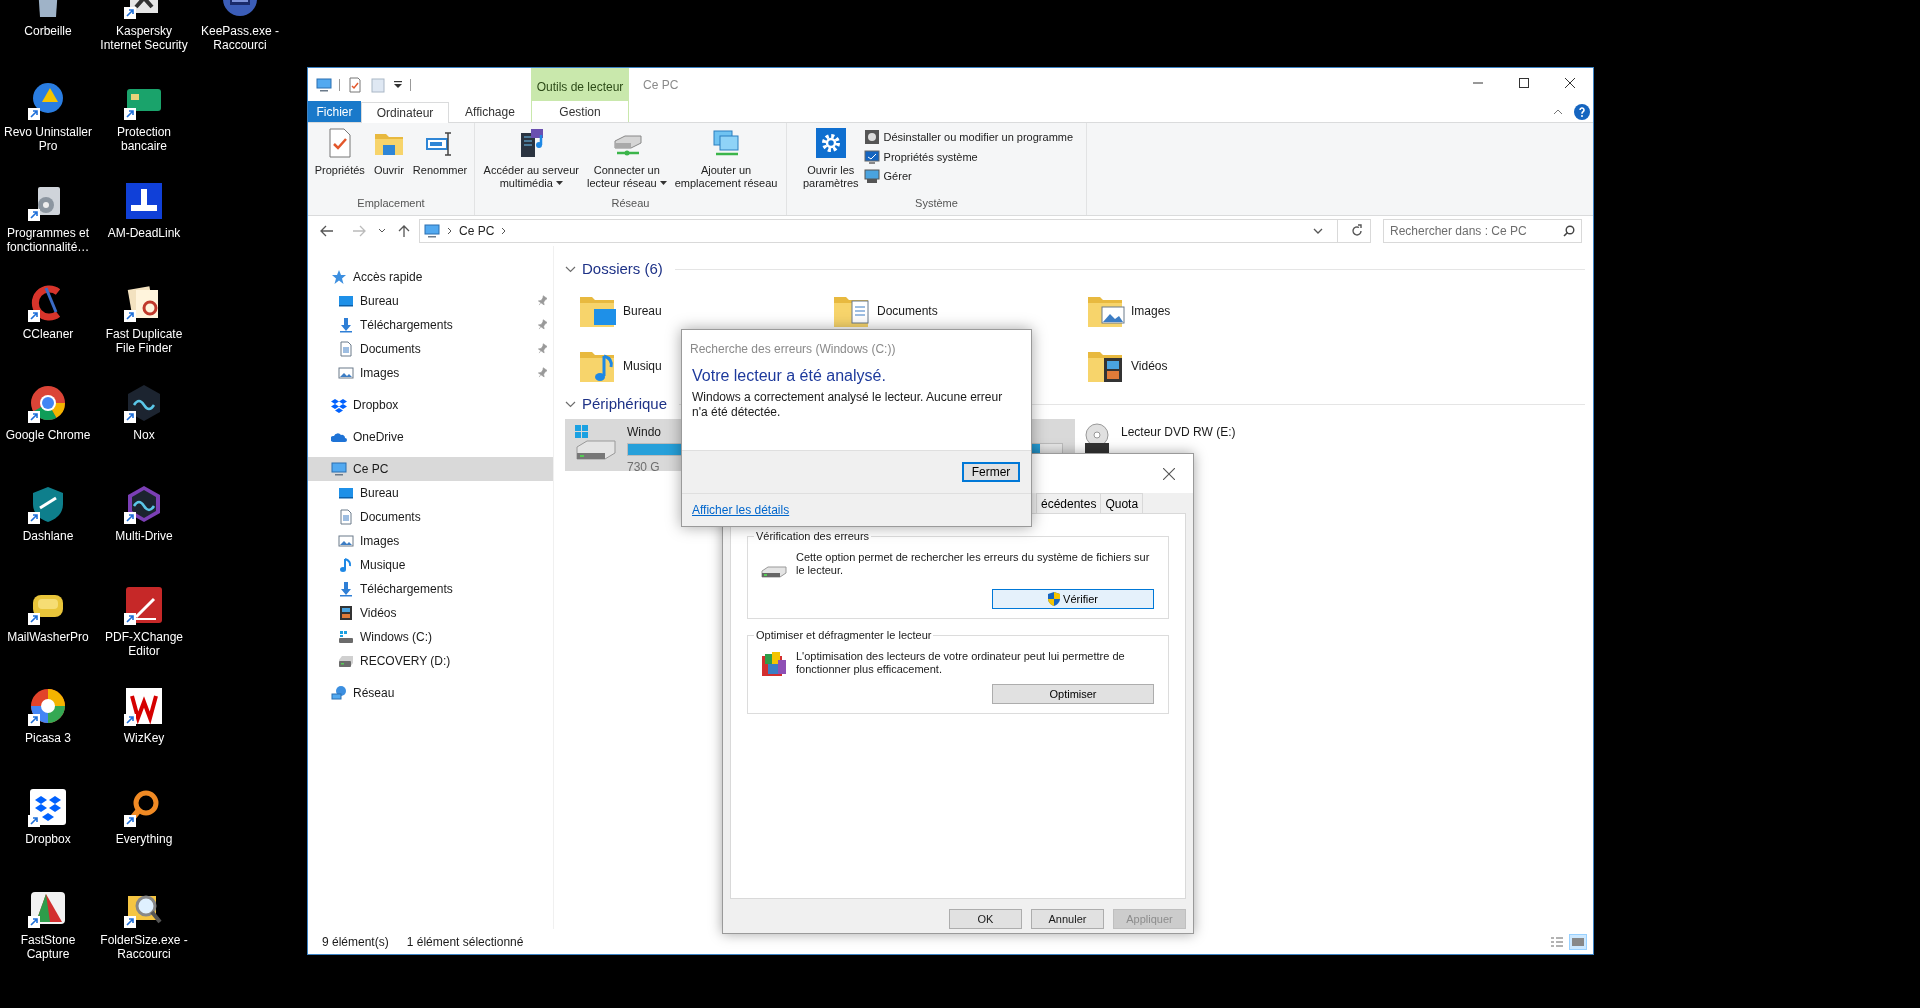  I want to click on dialog-heading: Votre lecteur a été analysé., so click(789, 376).